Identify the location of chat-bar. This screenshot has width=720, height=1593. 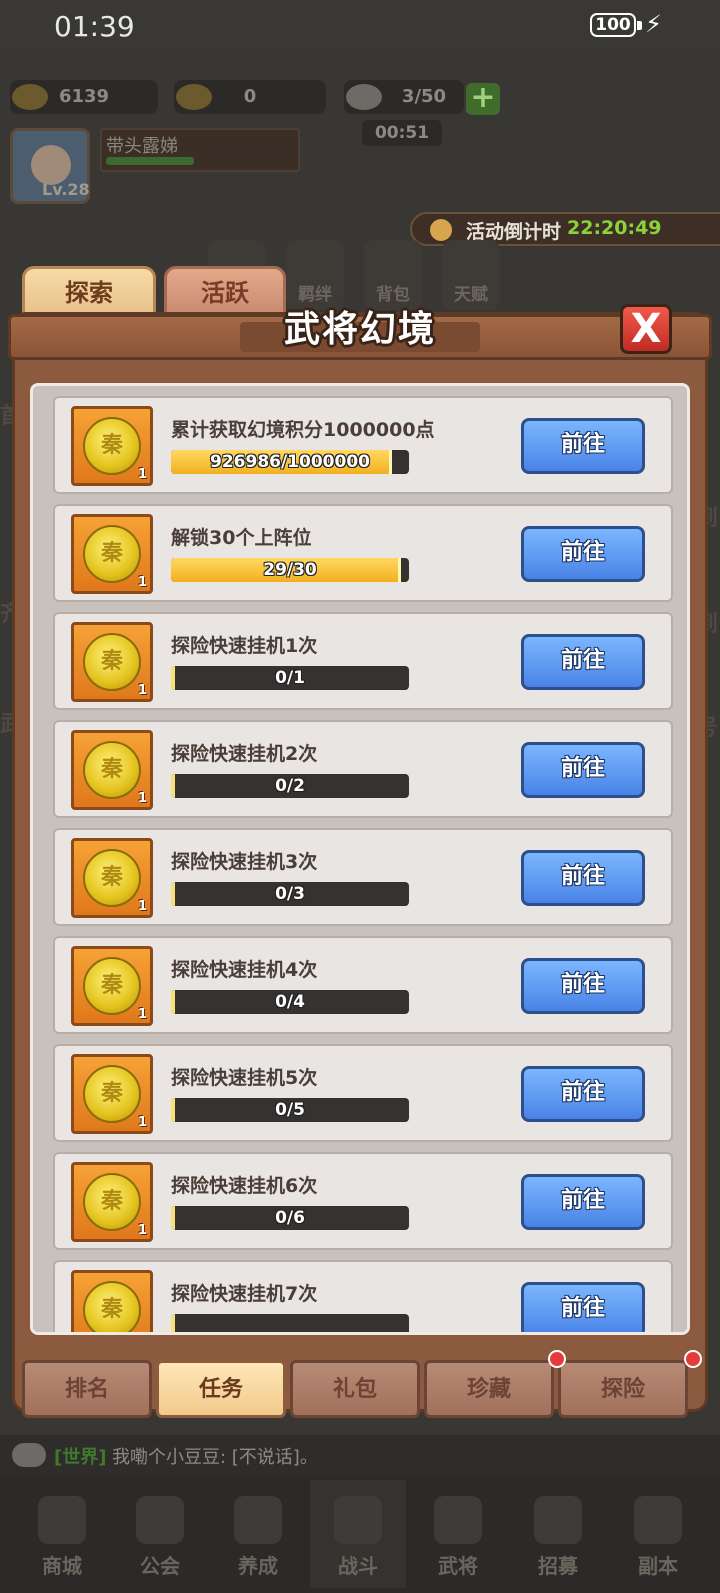
(360, 1455).